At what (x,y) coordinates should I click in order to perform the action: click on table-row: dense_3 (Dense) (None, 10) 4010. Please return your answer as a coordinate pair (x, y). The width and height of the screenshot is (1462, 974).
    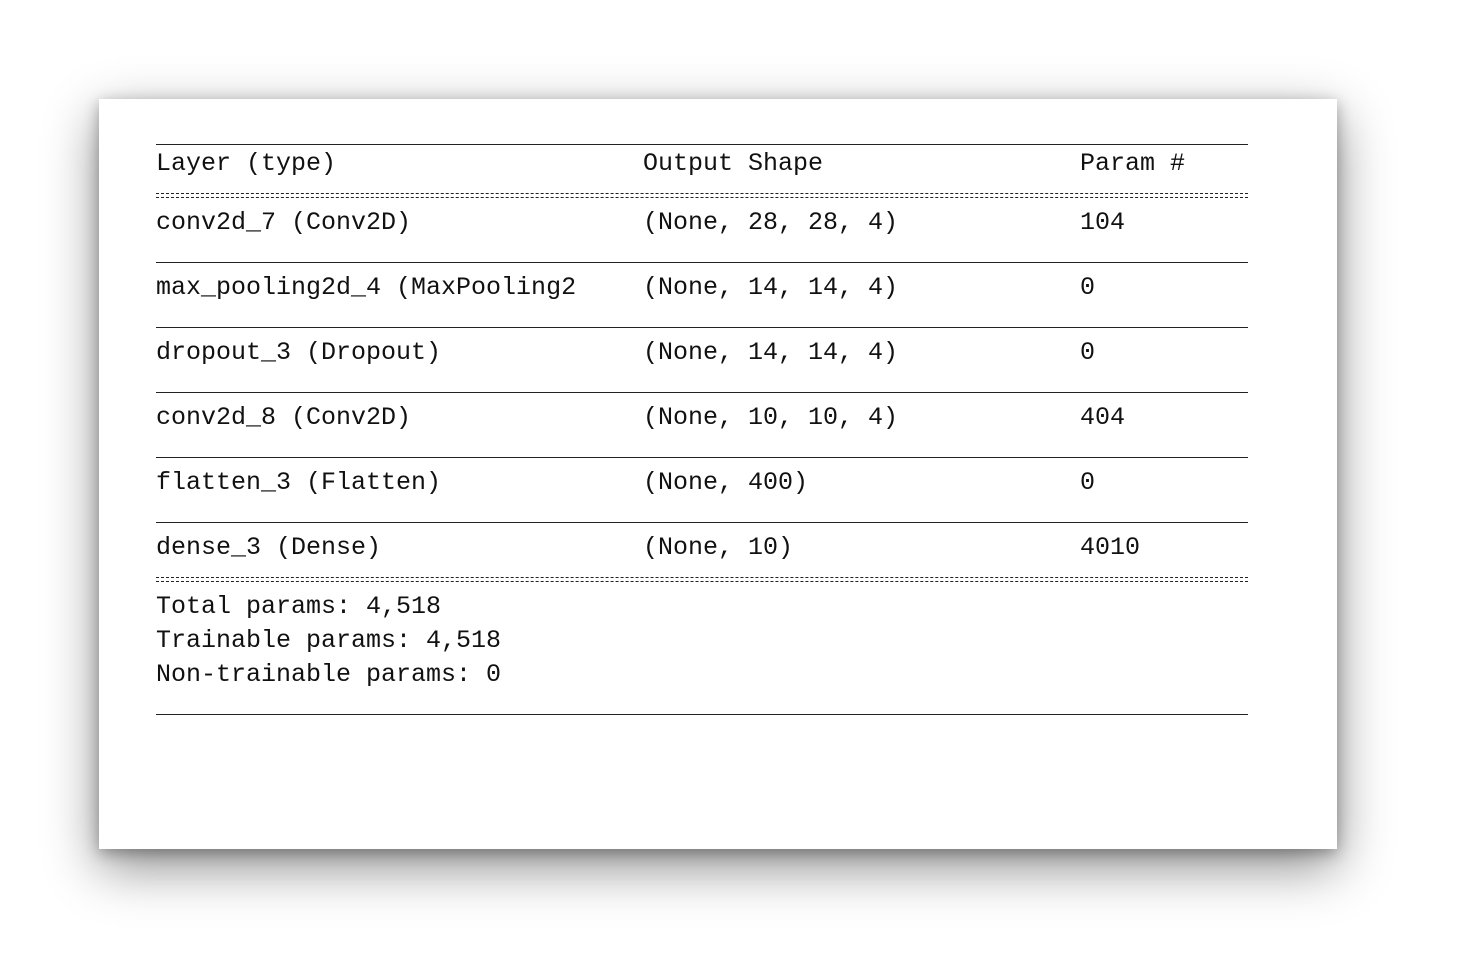
    Looking at the image, I should click on (702, 548).